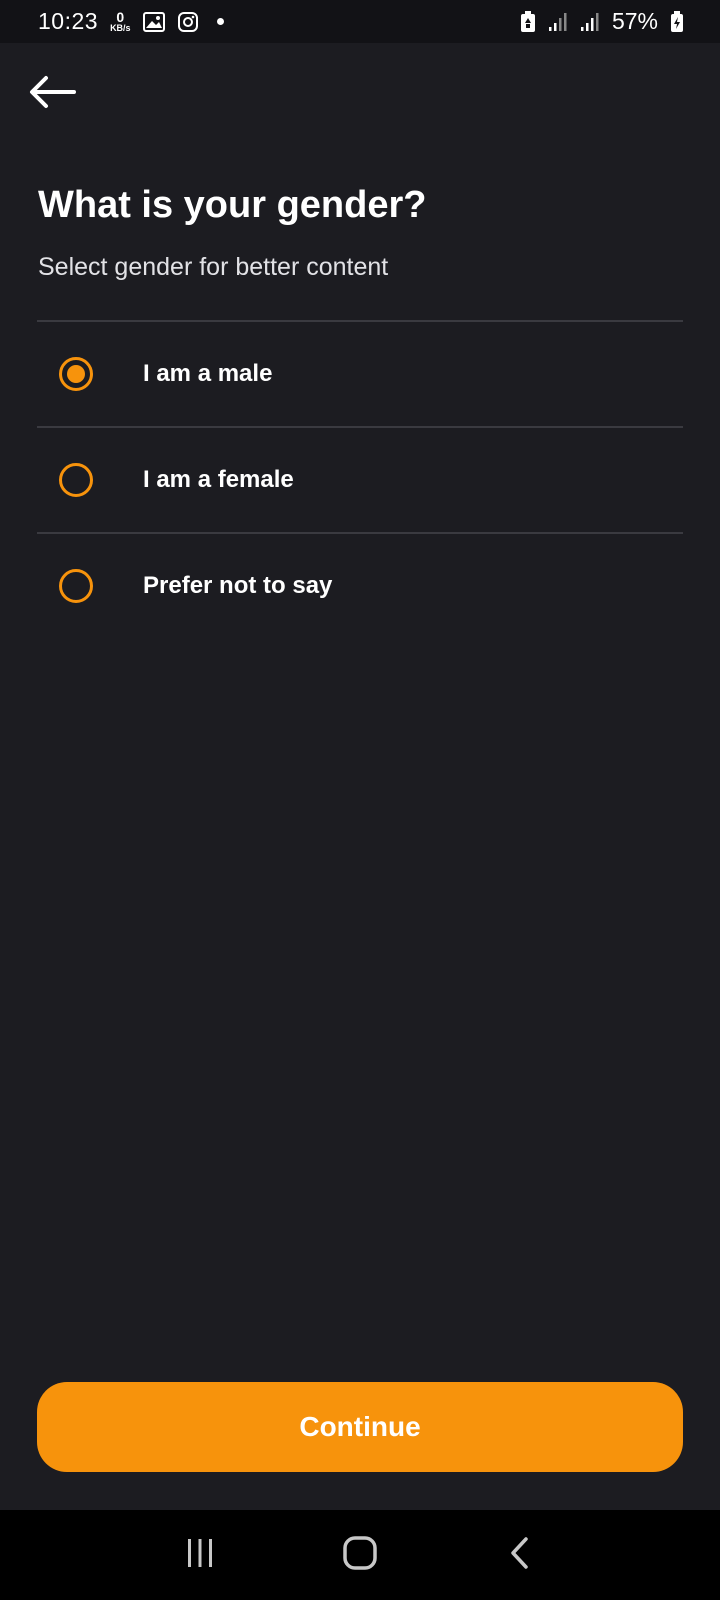 This screenshot has height=1600, width=720. Describe the element at coordinates (360, 374) in the screenshot. I see `option-male: I am a male` at that location.